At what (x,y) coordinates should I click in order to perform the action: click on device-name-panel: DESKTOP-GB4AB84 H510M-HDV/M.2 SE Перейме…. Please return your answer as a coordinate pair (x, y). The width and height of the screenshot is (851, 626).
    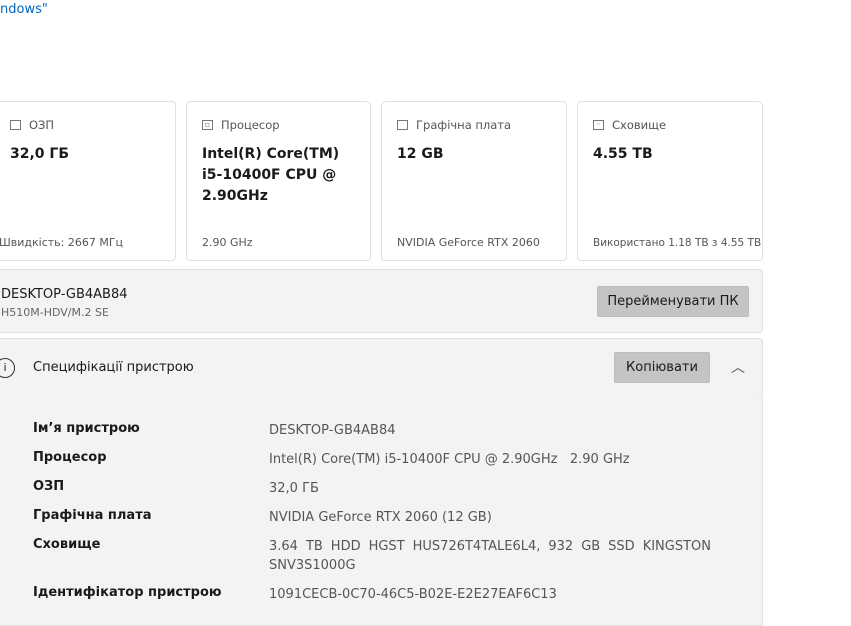
    Looking at the image, I should click on (381, 301).